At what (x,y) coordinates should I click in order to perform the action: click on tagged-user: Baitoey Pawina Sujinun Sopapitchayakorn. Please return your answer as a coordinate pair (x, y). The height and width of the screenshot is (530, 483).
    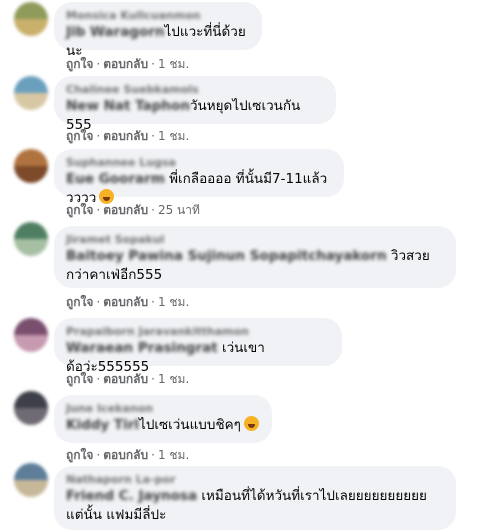
    Looking at the image, I should click on (226, 256).